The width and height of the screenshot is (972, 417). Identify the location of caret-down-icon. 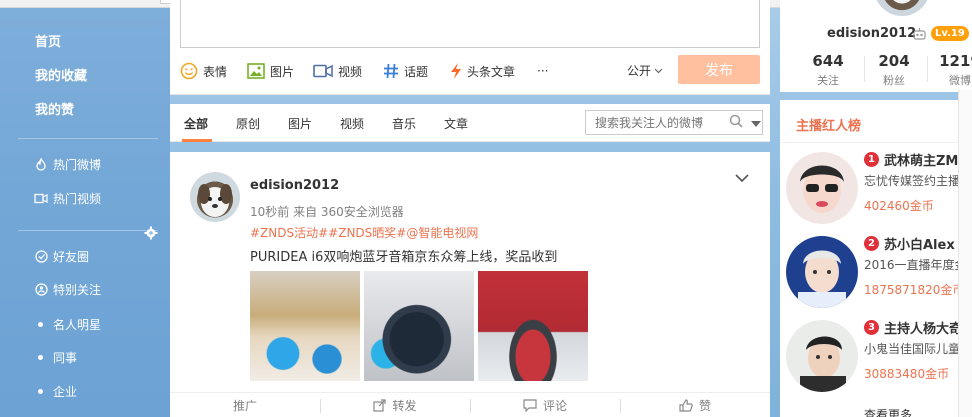
(756, 123).